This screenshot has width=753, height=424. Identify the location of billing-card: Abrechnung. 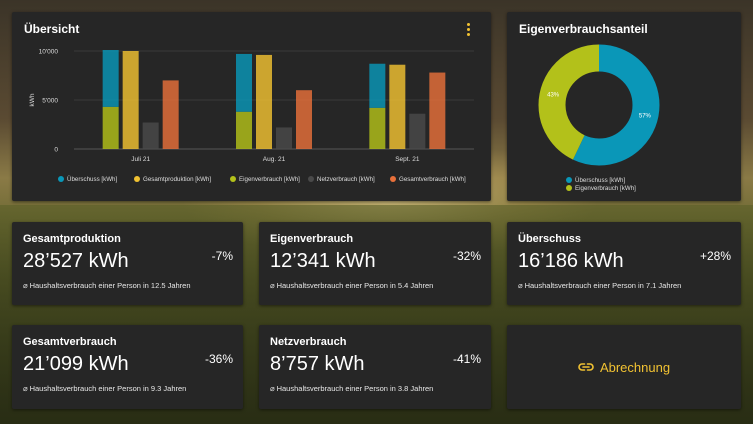
(624, 367).